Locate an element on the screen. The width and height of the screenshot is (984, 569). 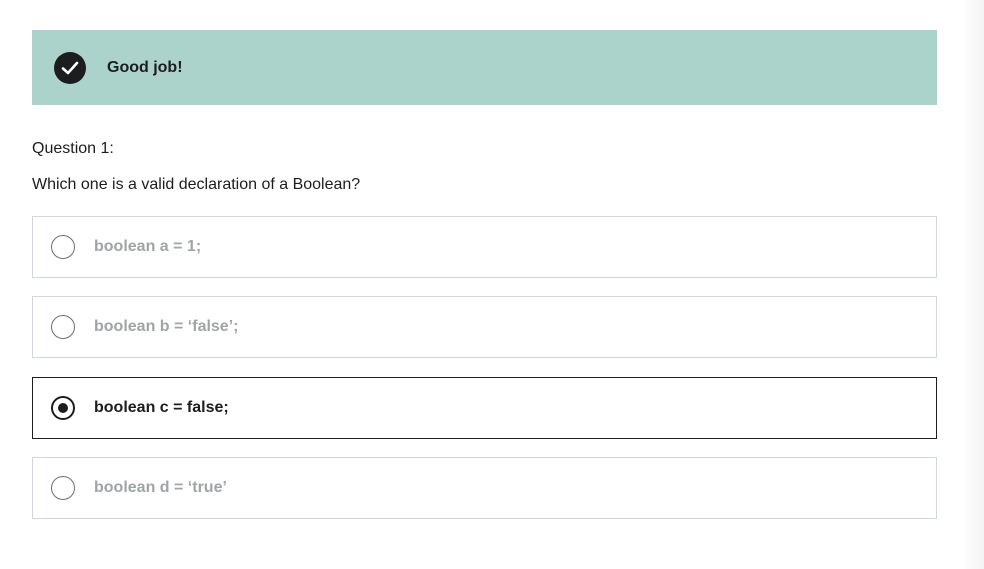
answer-option-label: boolean a = 1; is located at coordinates (148, 246).